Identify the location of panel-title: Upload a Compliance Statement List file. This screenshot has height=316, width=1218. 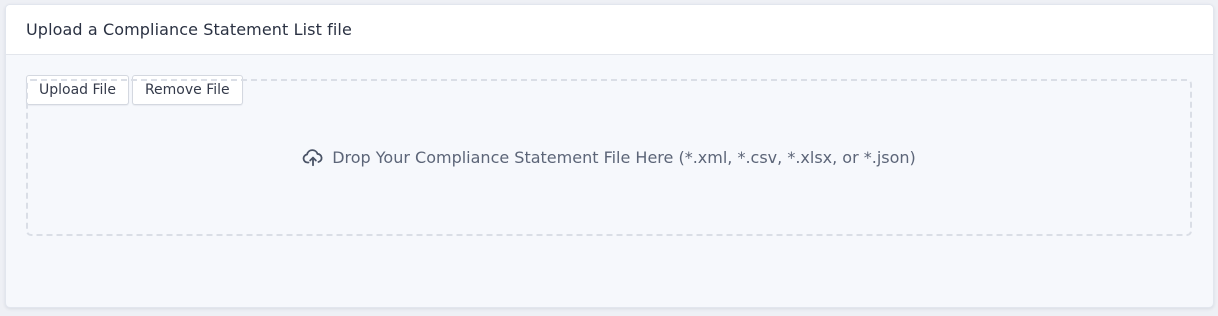
(189, 29).